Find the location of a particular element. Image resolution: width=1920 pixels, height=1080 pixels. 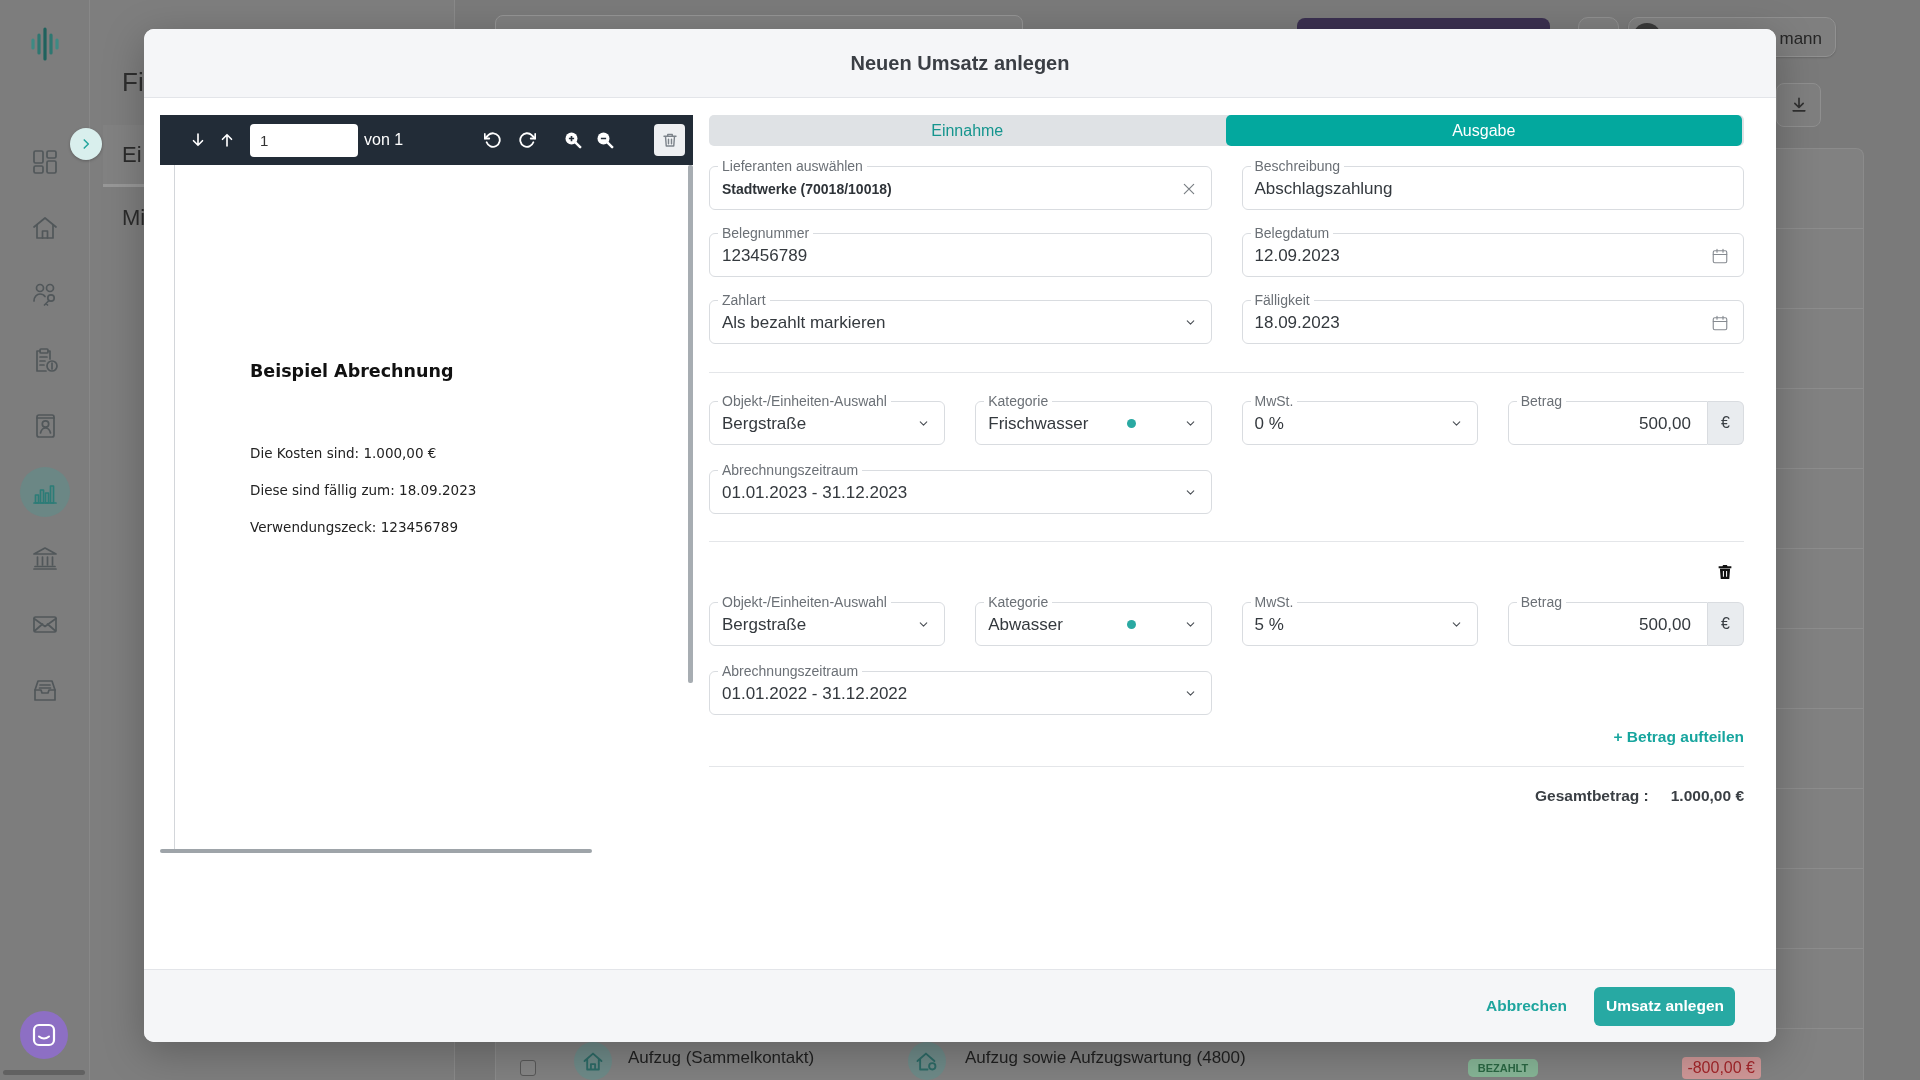

amount-tag: -800,00 € is located at coordinates (1721, 1068).